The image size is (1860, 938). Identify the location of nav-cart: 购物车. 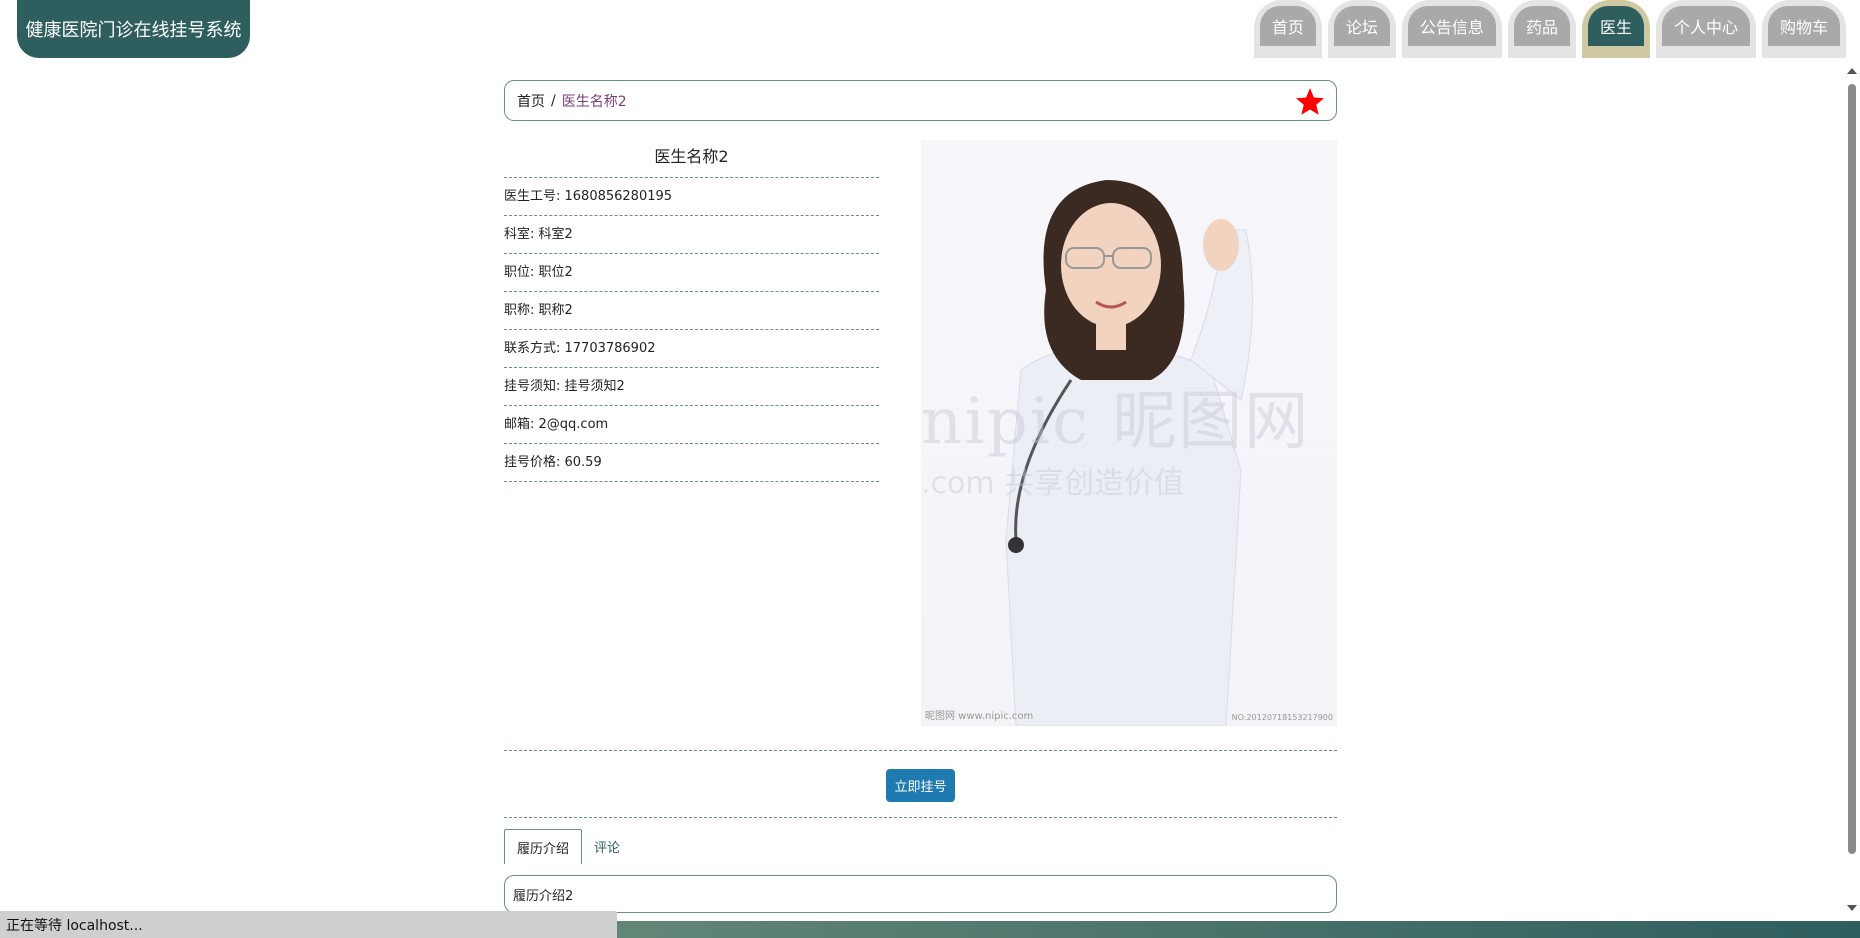
(1803, 29).